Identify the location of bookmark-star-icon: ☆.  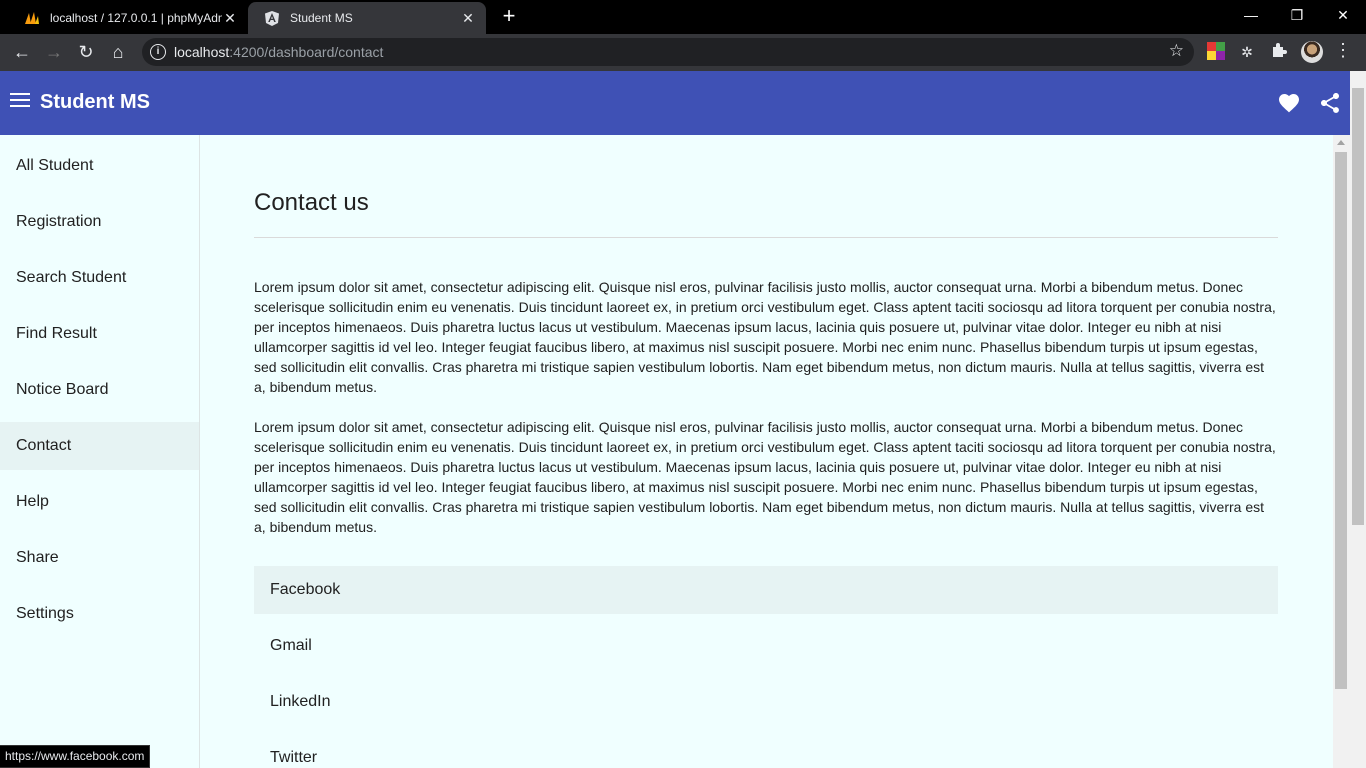
(1176, 51).